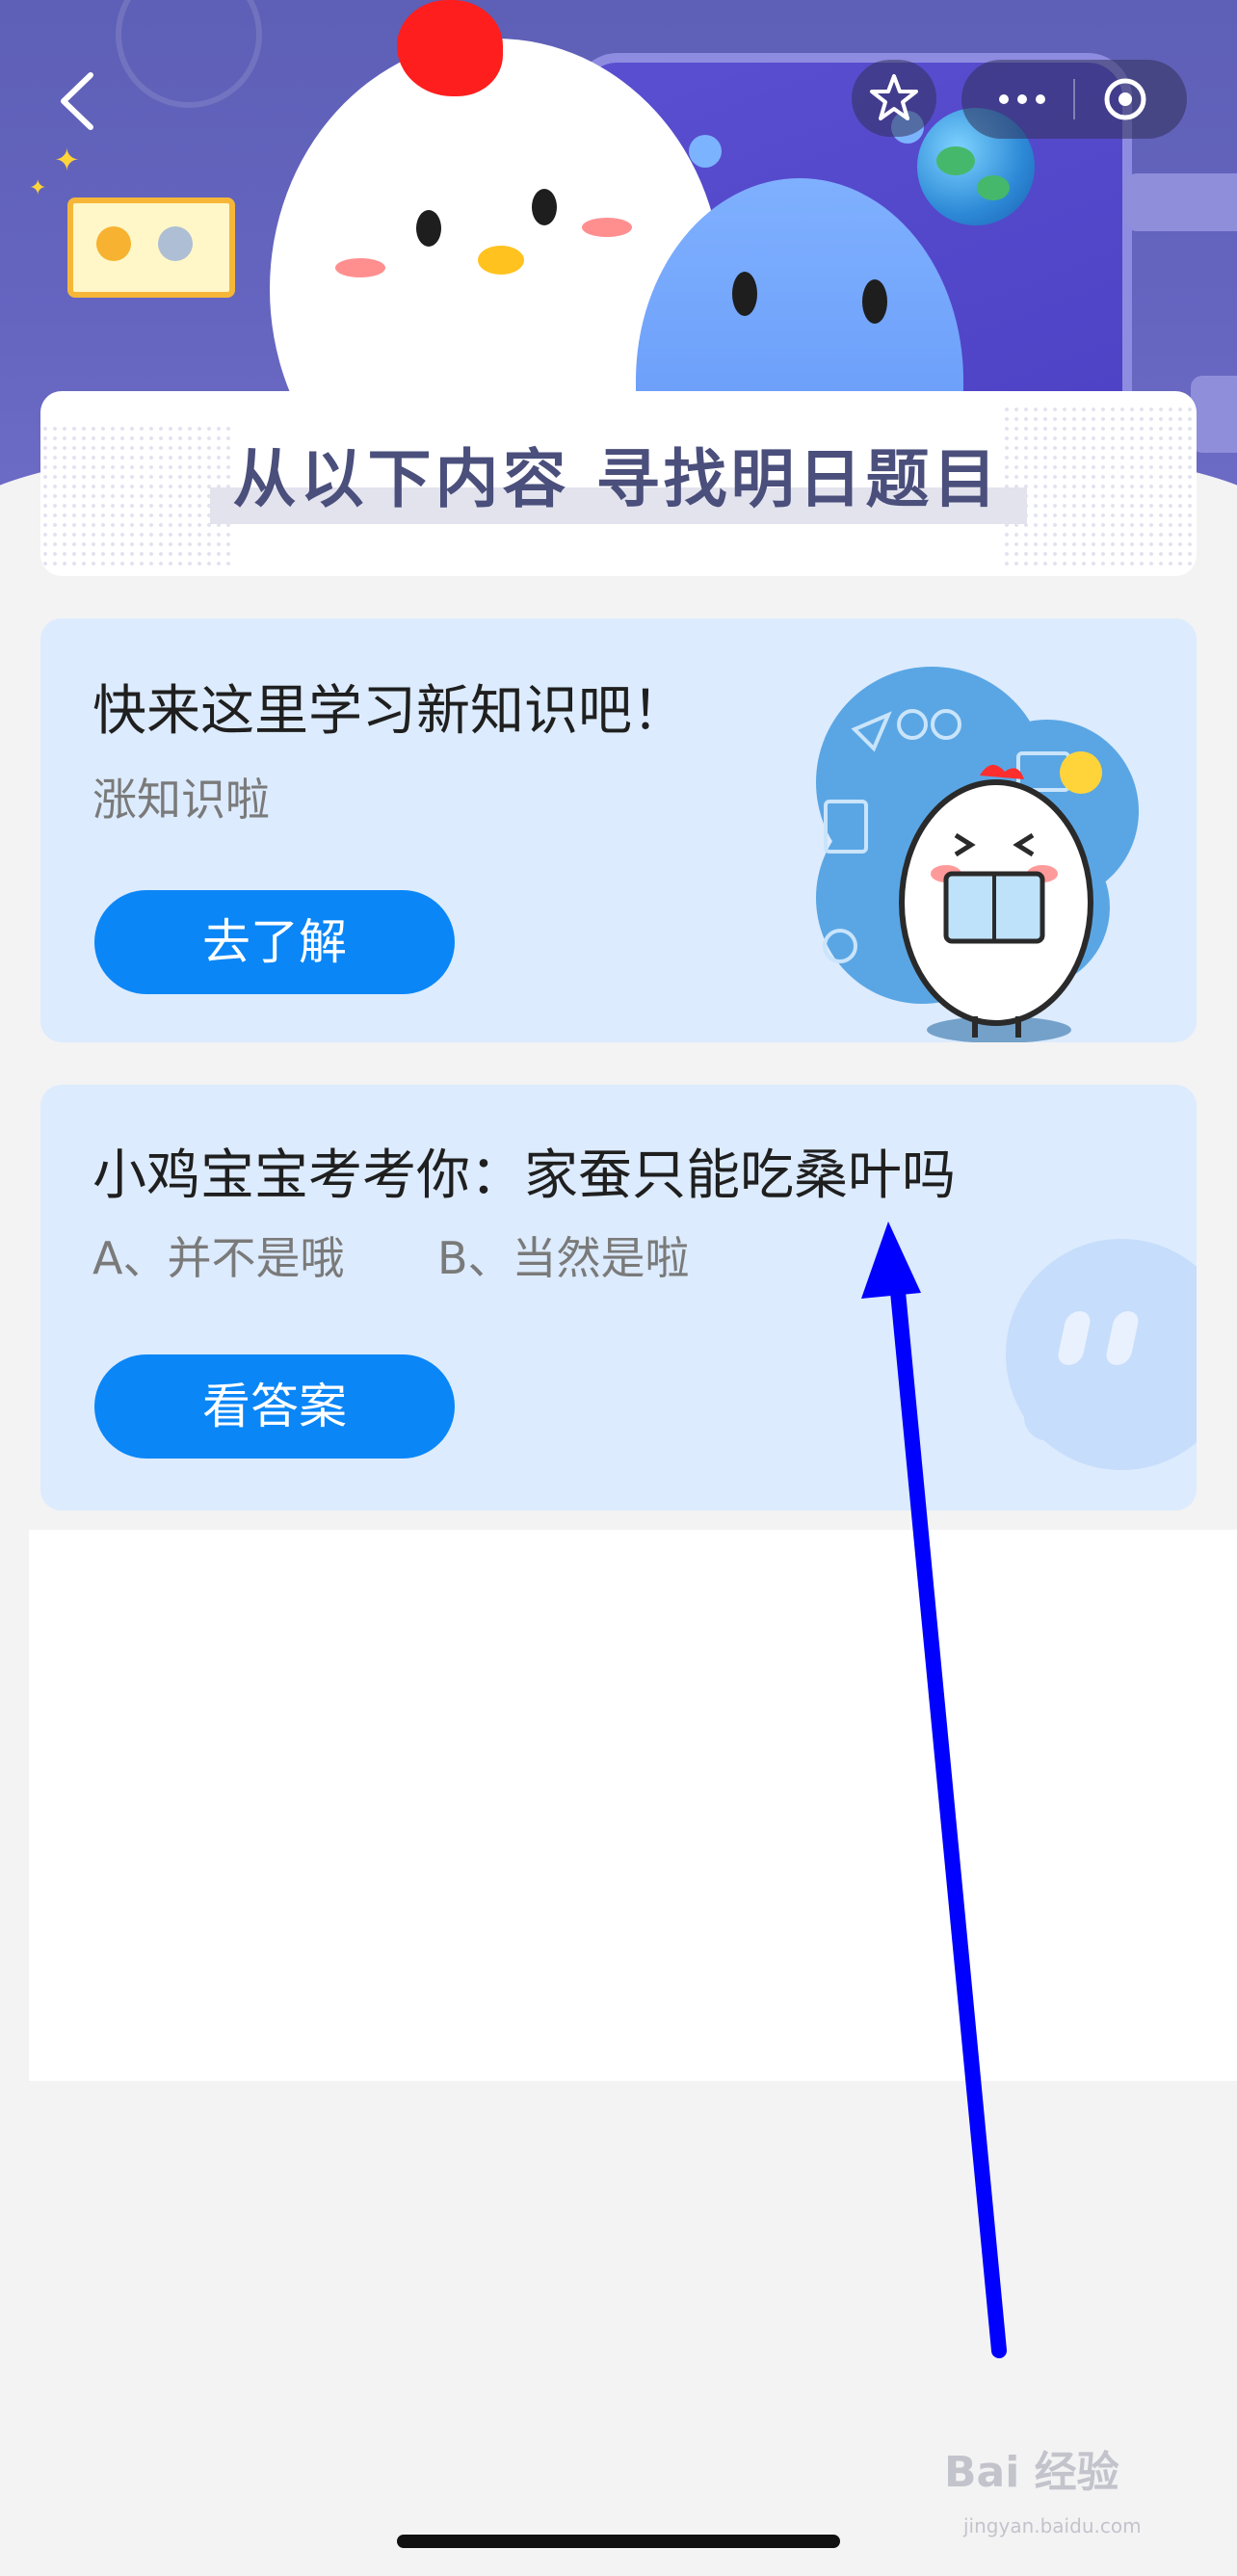 The height and width of the screenshot is (2576, 1237). I want to click on capsule-divider, so click(1074, 99).